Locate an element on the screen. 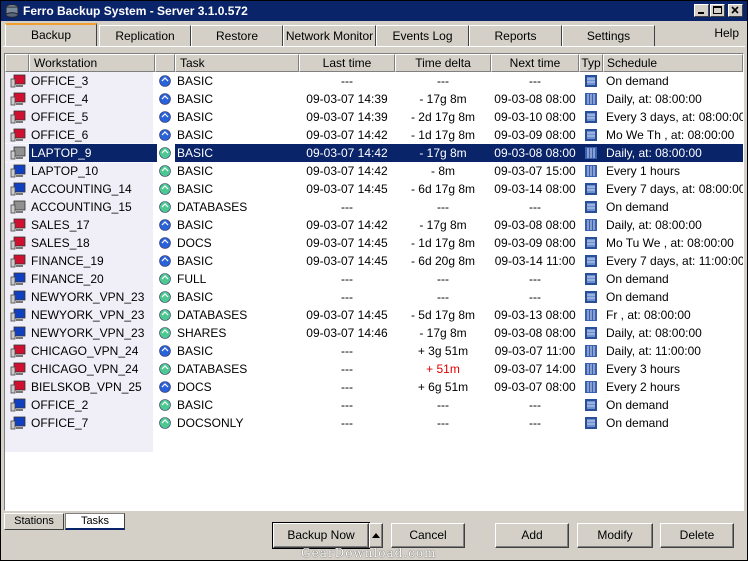 This screenshot has height=561, width=748. table-row: OFFICE_2 BASIC --- --- --- On demand is located at coordinates (374, 405).